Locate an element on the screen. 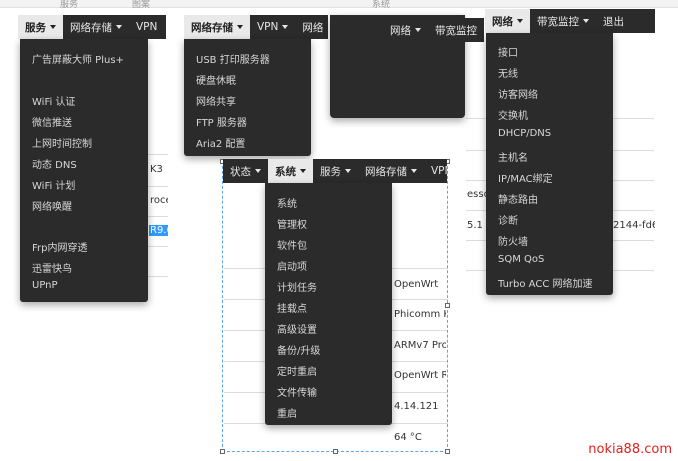  nav-label: 退出 is located at coordinates (613, 21).